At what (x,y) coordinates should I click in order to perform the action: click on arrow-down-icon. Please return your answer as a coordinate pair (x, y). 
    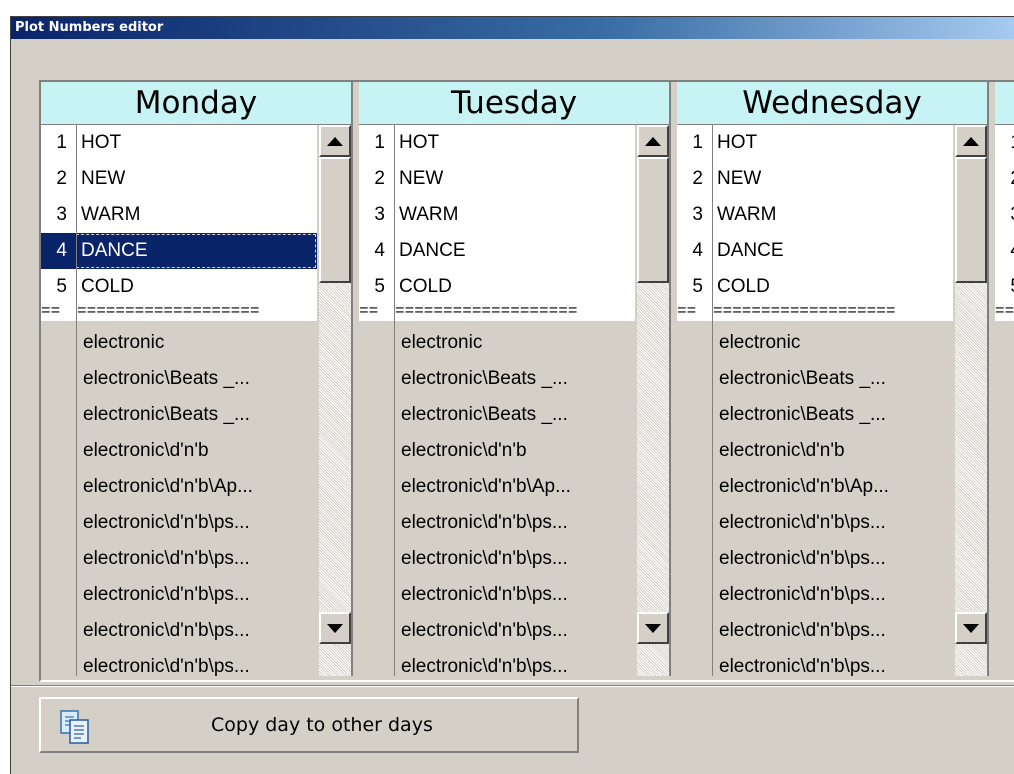
    Looking at the image, I should click on (335, 628).